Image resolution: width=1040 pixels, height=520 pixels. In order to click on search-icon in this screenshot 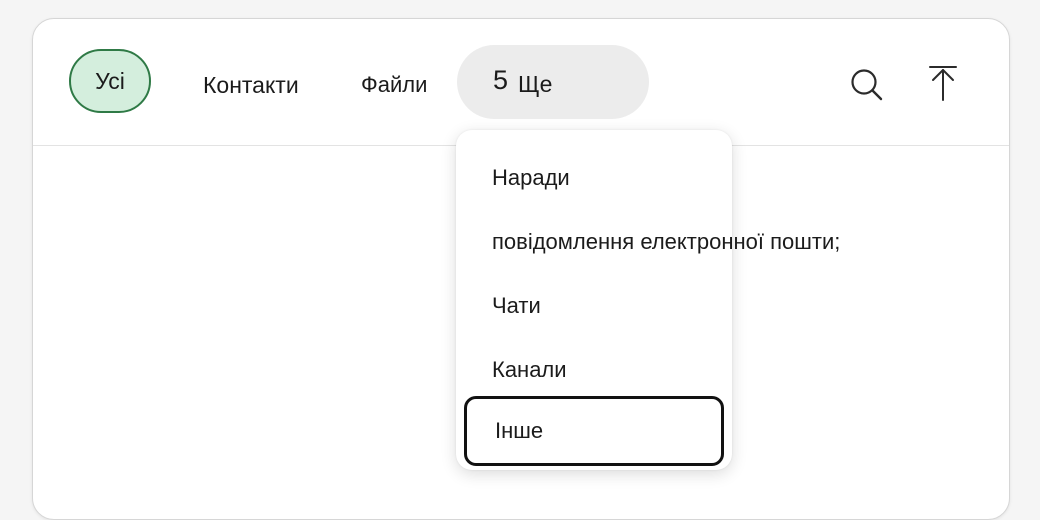, I will do `click(867, 85)`.